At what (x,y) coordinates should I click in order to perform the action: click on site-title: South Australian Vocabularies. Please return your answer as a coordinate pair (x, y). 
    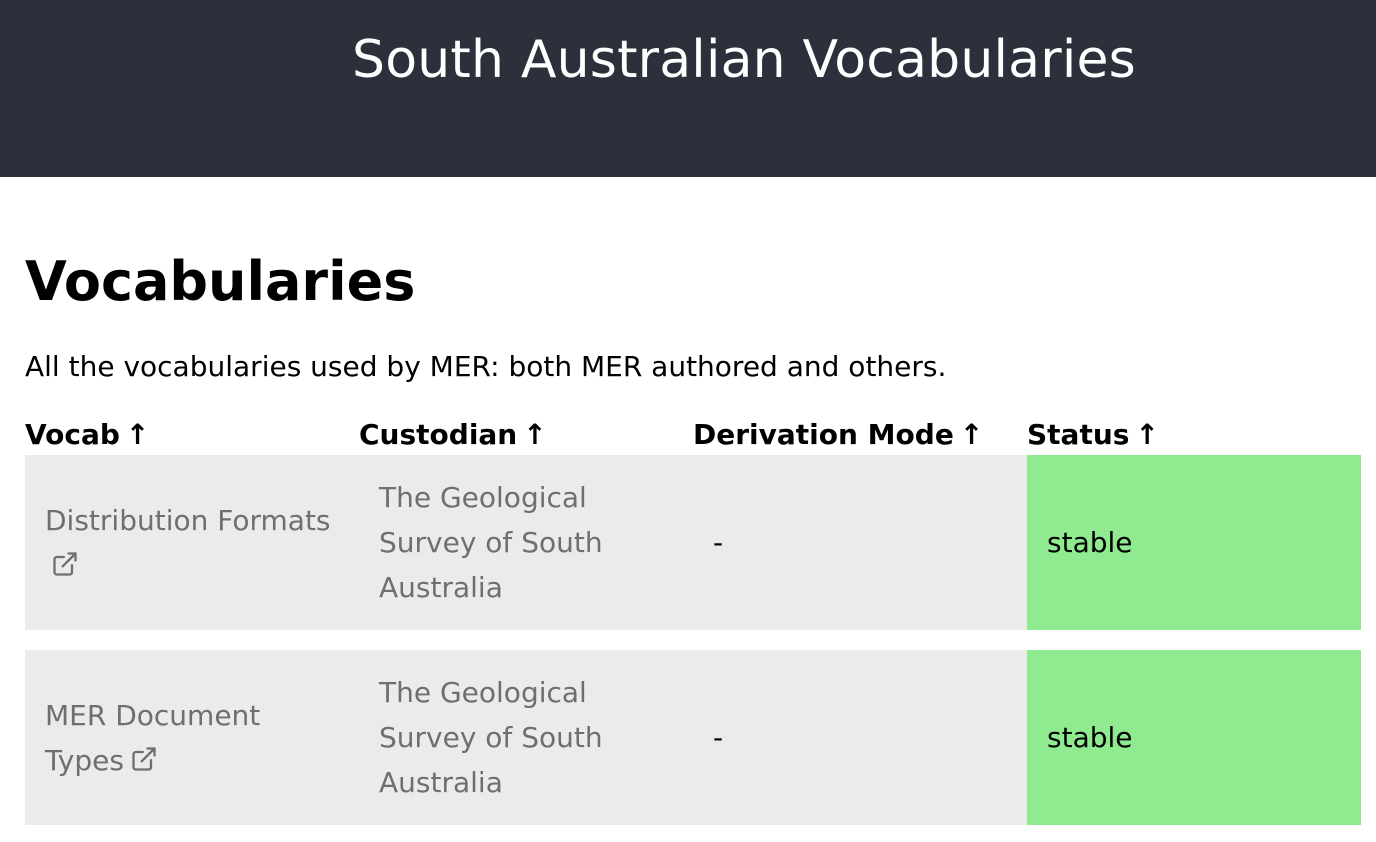
    Looking at the image, I should click on (744, 60).